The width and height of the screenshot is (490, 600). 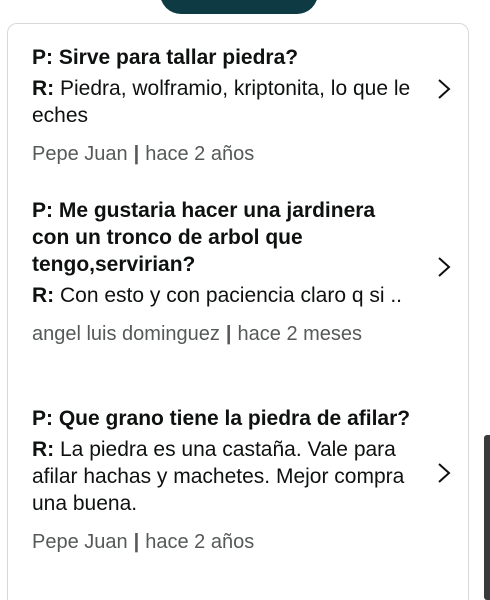 I want to click on scrollbar, so click(x=487, y=517).